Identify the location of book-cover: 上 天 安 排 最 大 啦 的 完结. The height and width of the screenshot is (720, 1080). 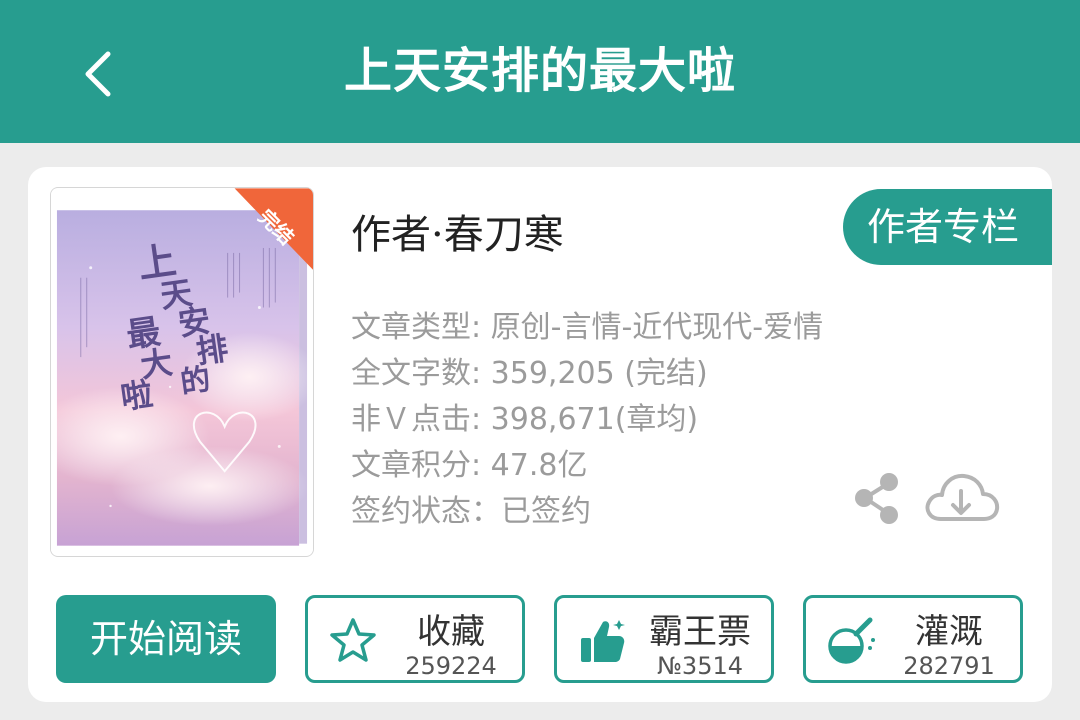
(182, 372).